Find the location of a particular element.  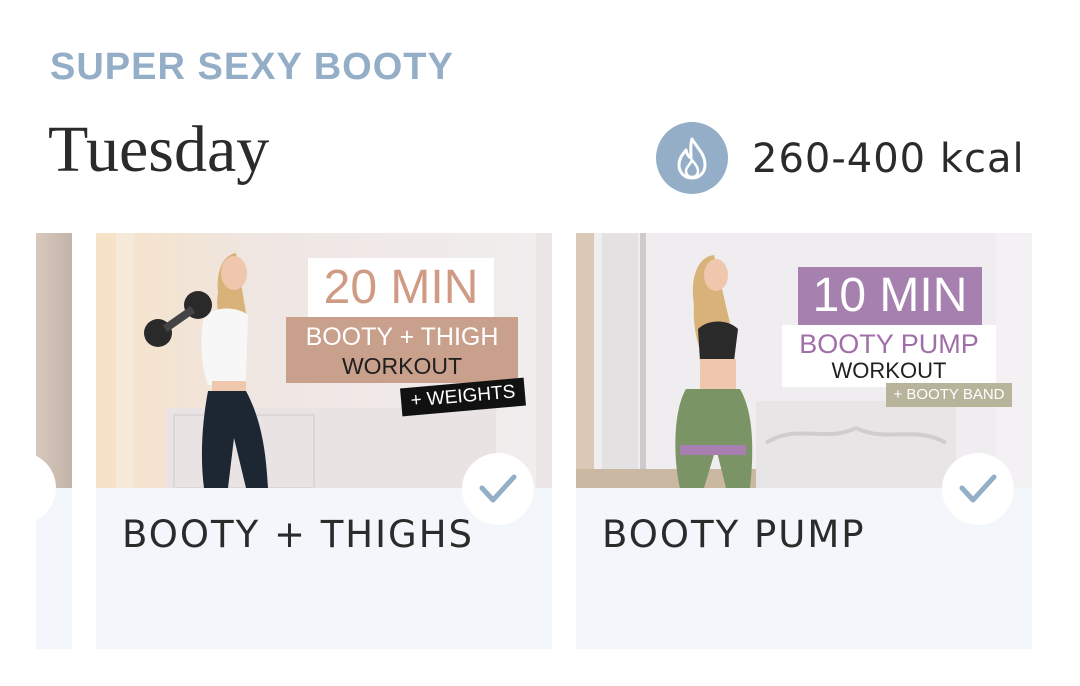

thumbnail-caption-line1: BOOTY + THIGH is located at coordinates (402, 337).